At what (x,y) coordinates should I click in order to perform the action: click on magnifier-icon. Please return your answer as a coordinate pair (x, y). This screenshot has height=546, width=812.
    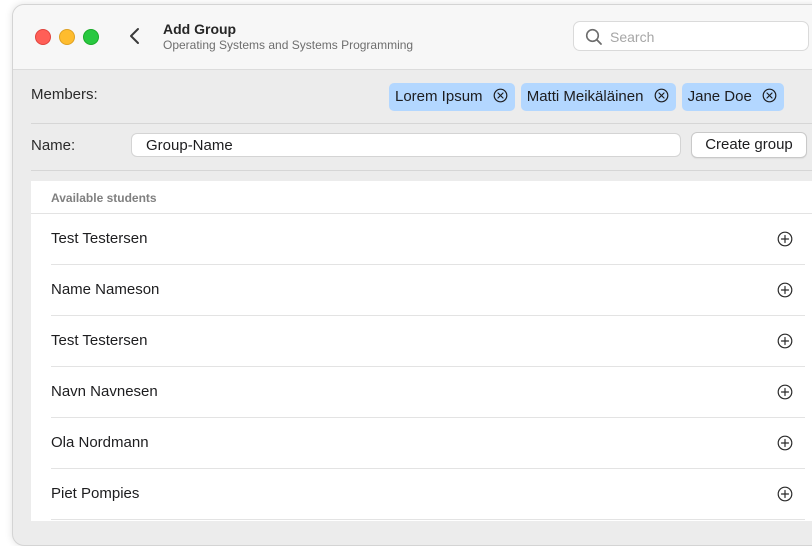
    Looking at the image, I should click on (593, 36).